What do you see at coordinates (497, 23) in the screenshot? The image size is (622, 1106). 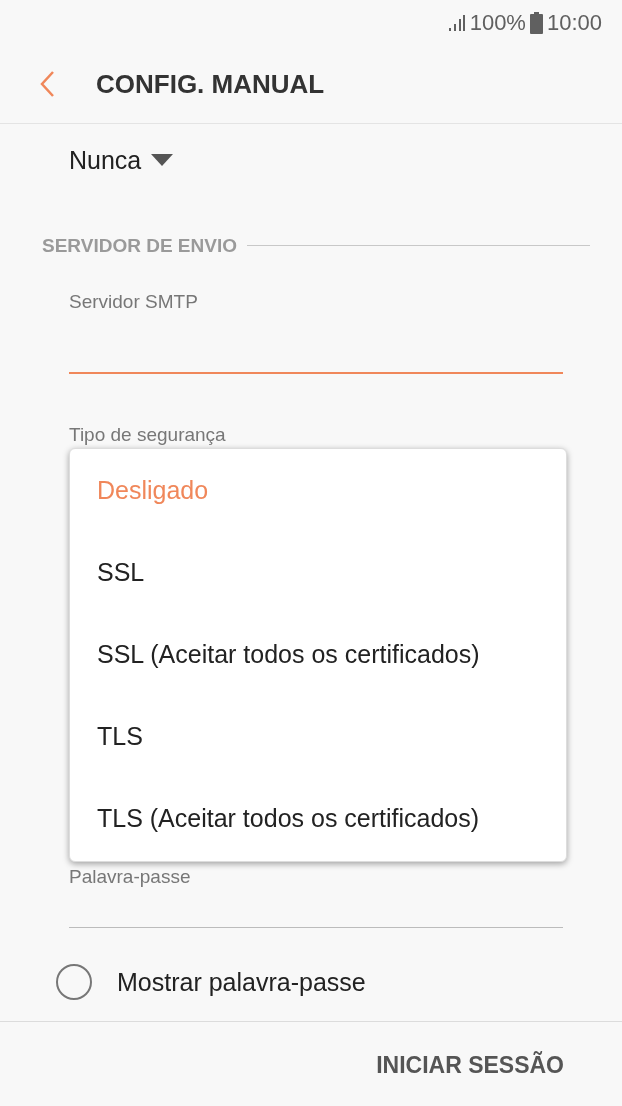 I see `battery-percent: 100%` at bounding box center [497, 23].